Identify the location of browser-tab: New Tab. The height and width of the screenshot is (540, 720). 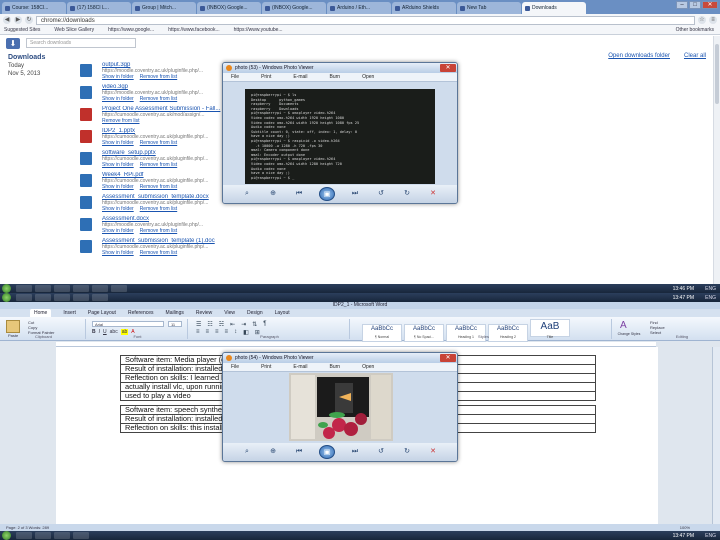
(489, 8).